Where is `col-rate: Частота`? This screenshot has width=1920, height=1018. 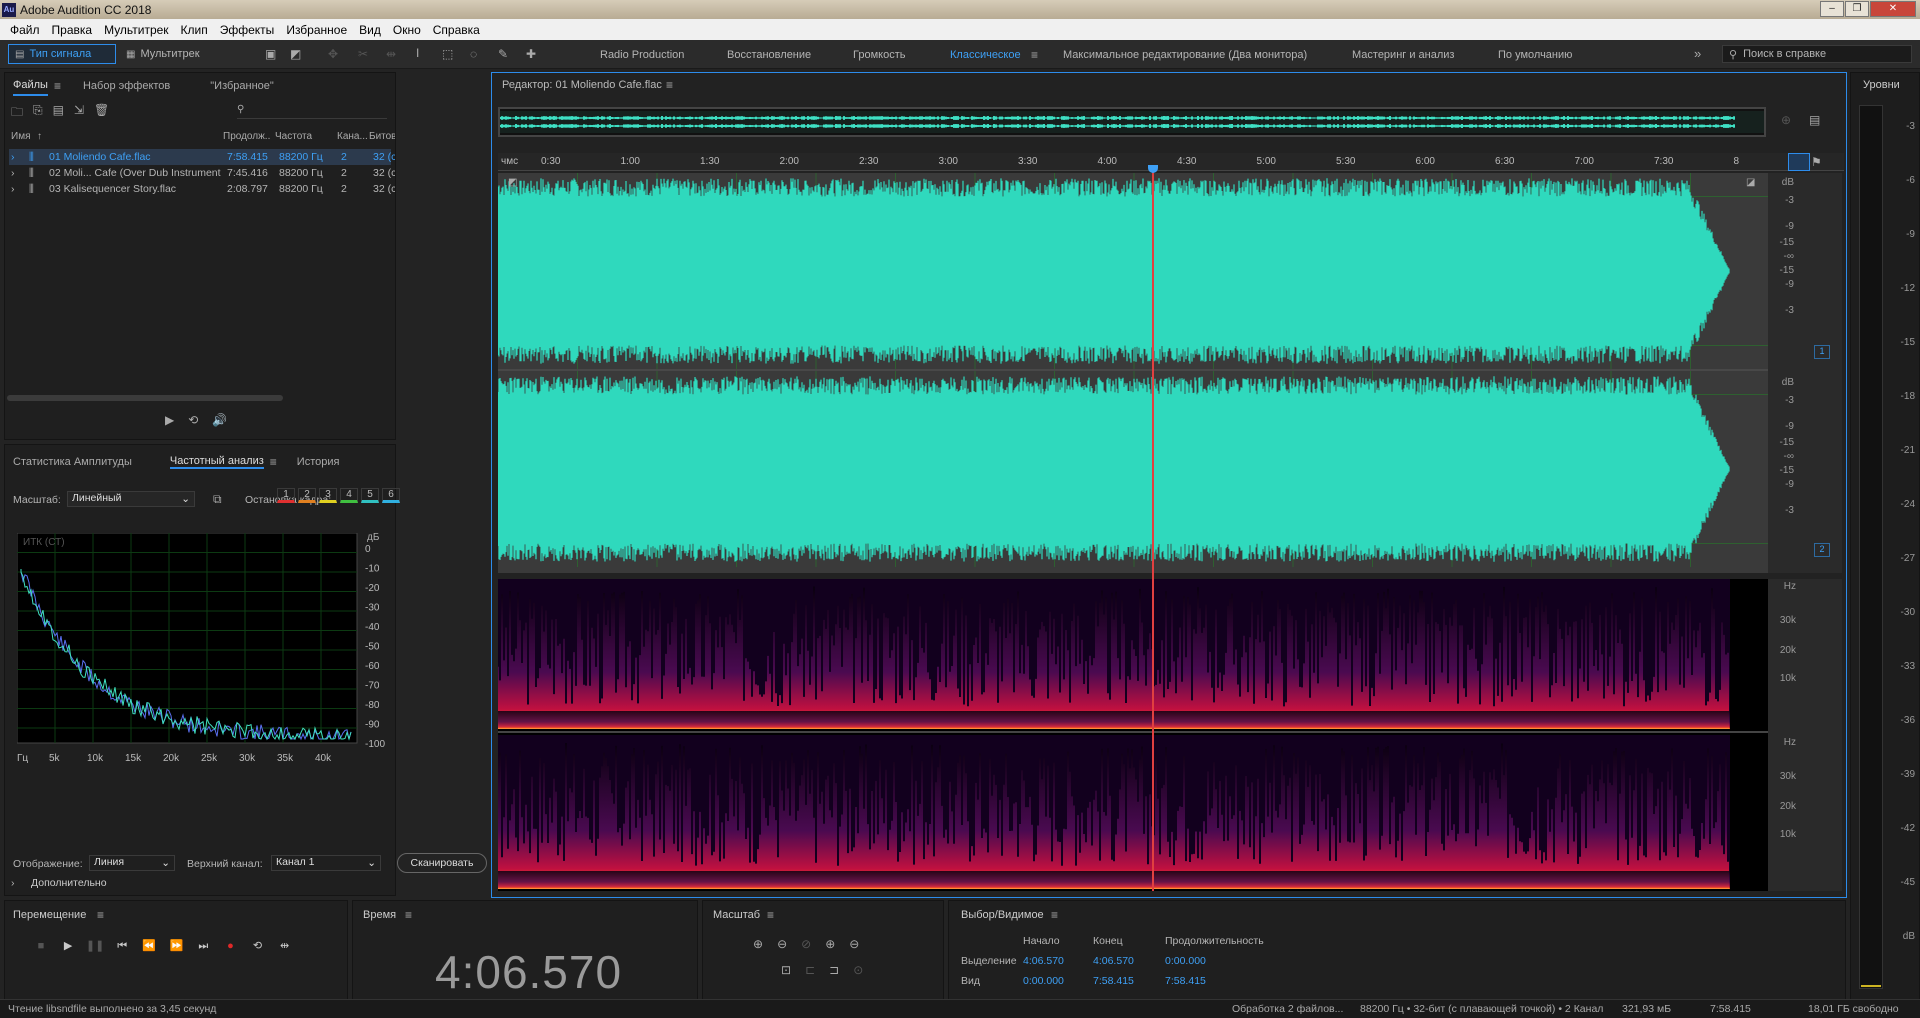
col-rate: Частота is located at coordinates (304, 136).